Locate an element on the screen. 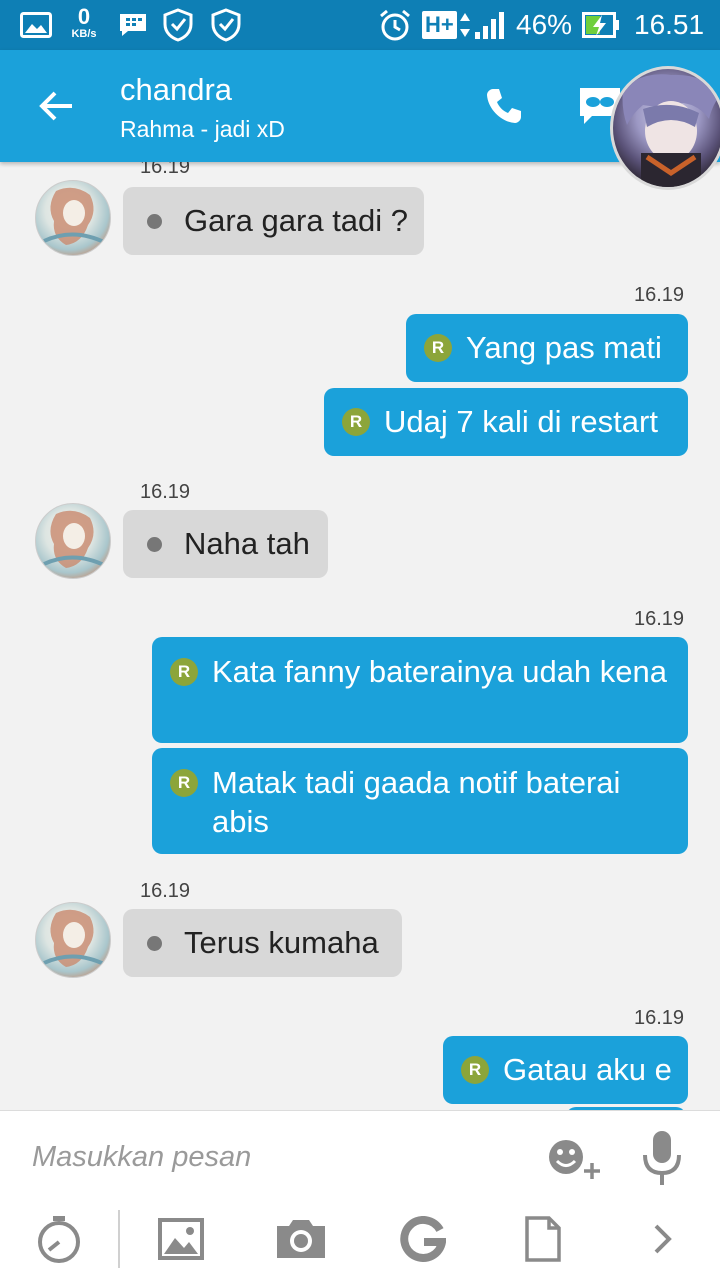 Image resolution: width=720 pixels, height=1280 pixels. status-bar: 0 KB/s H+ 46% 16.51 is located at coordinates (360, 25).